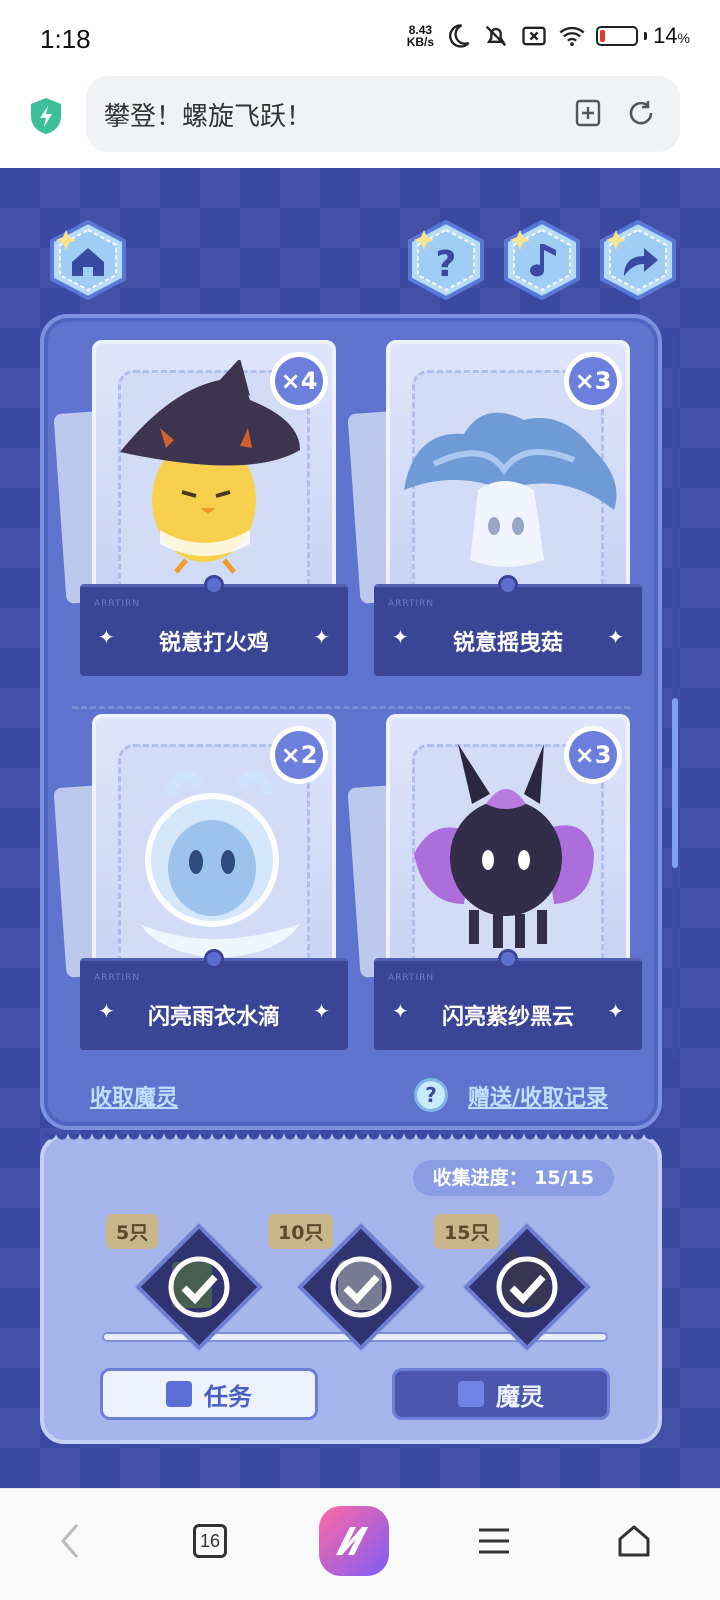 The image size is (720, 1600). I want to click on battery-value: 14, so click(665, 35).